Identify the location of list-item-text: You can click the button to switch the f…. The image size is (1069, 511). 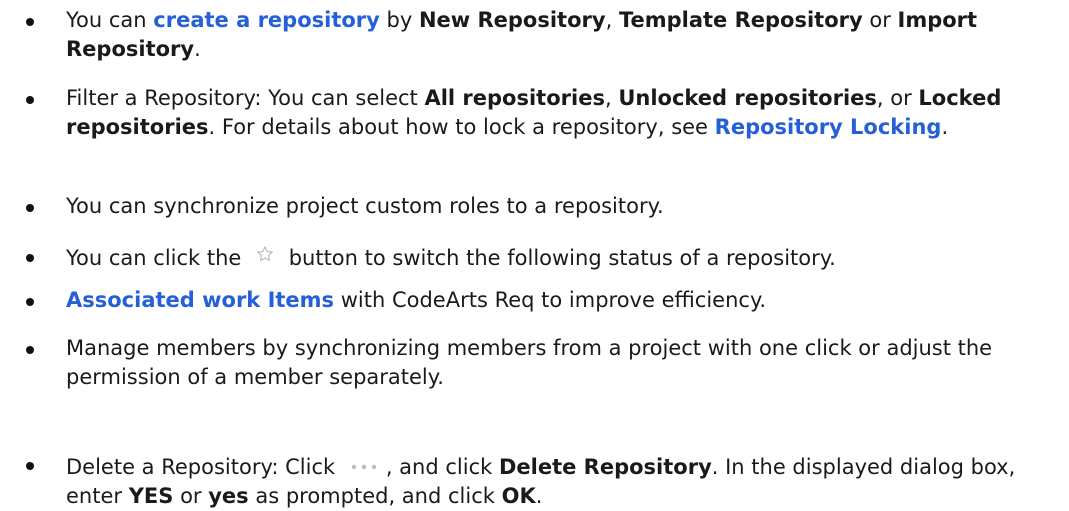
(566, 257).